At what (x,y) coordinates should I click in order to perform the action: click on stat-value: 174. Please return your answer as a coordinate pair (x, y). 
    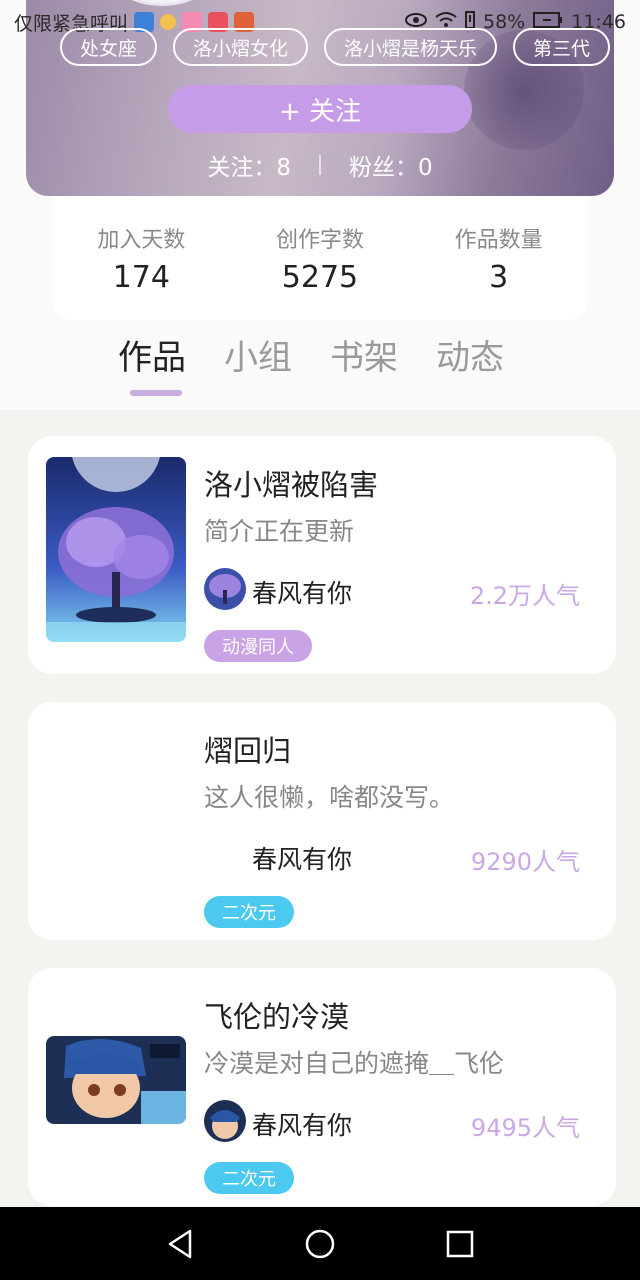
    Looking at the image, I should click on (141, 277).